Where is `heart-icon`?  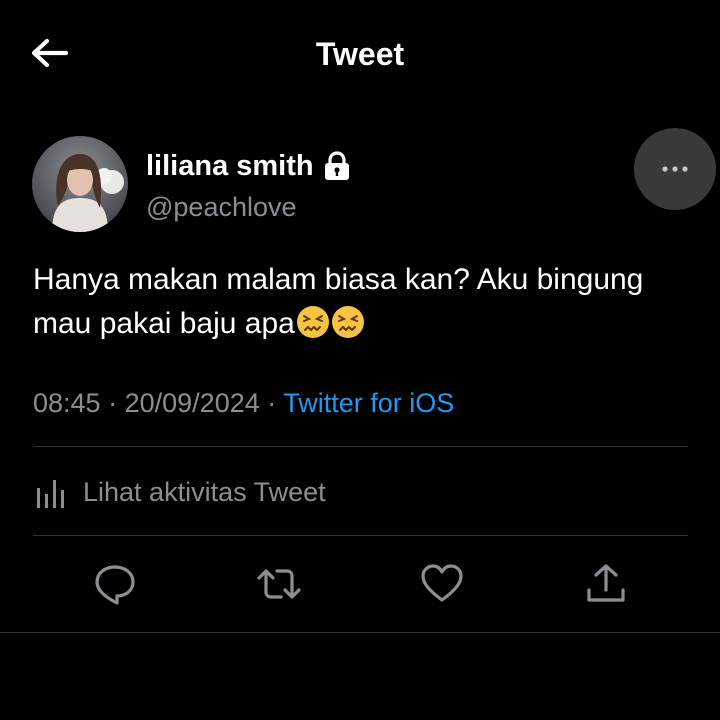
heart-icon is located at coordinates (442, 583).